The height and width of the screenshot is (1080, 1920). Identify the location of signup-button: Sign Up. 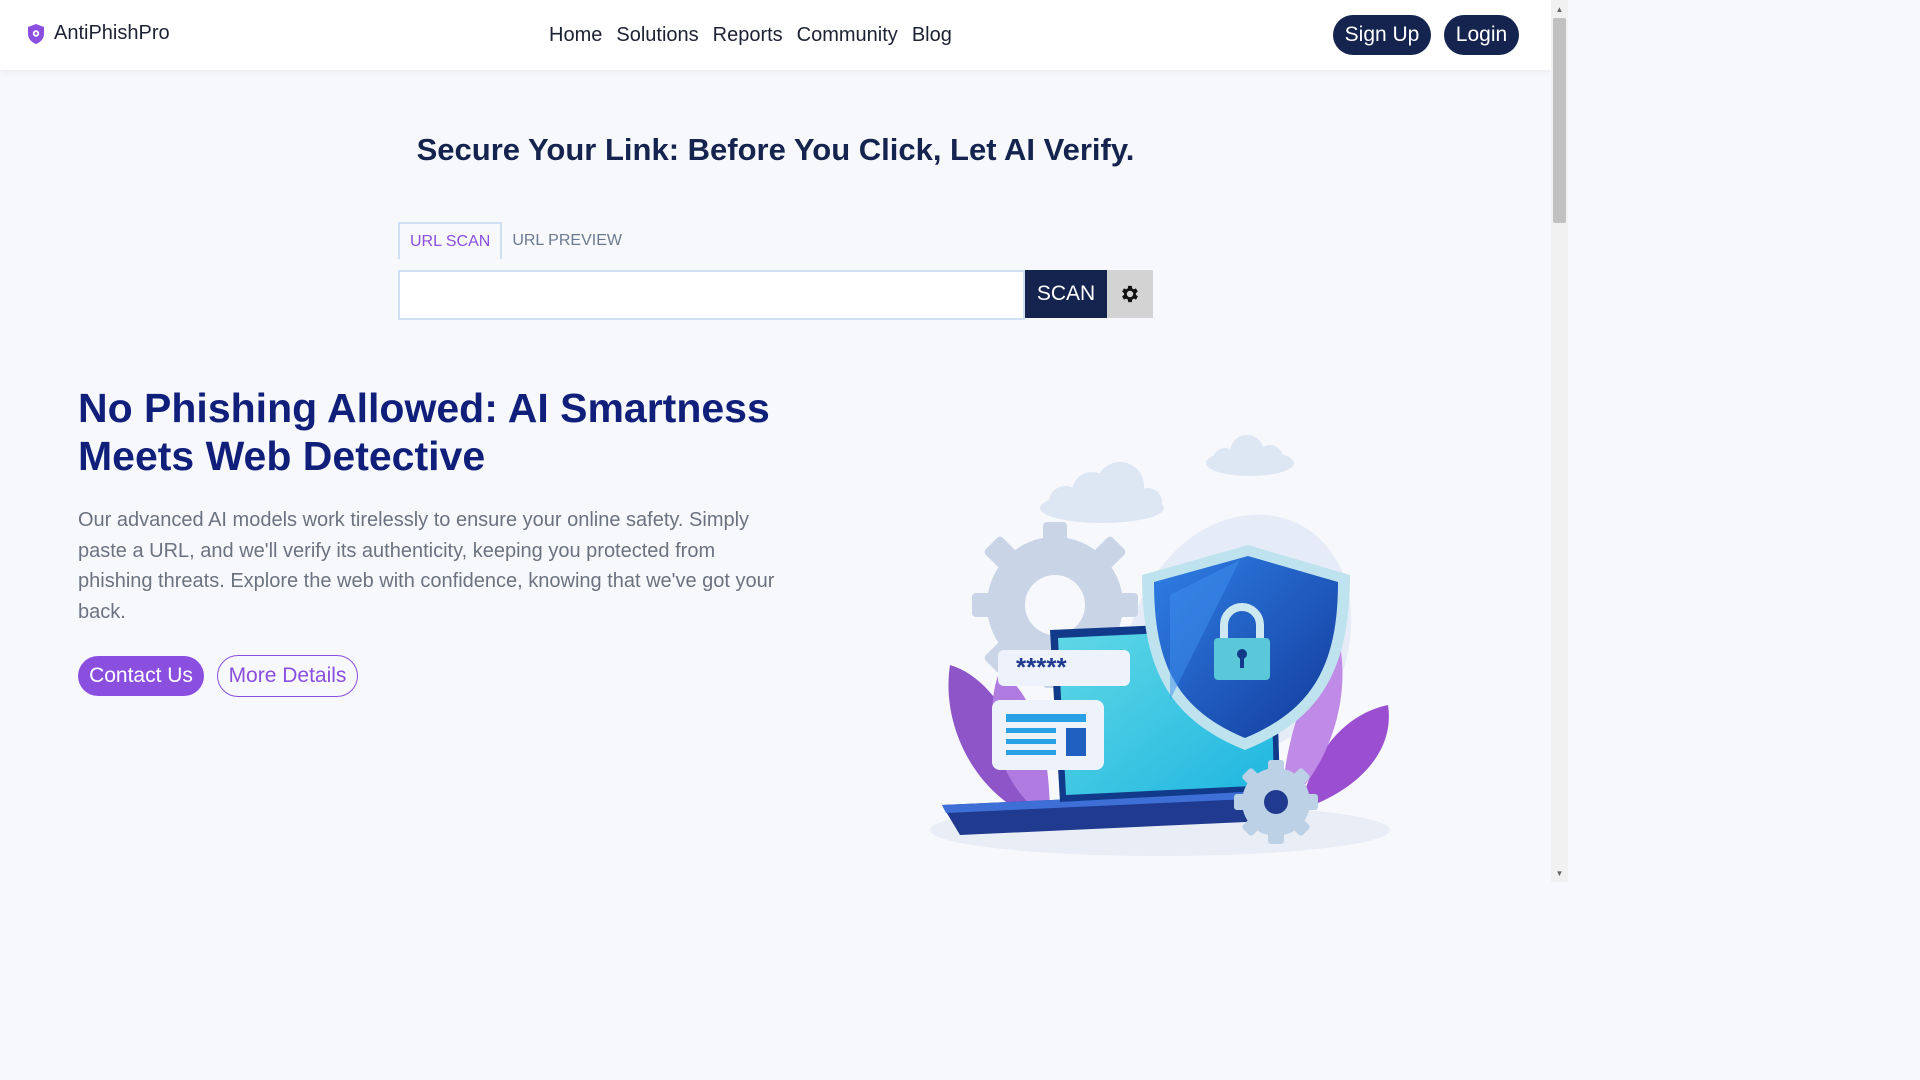
(1382, 35).